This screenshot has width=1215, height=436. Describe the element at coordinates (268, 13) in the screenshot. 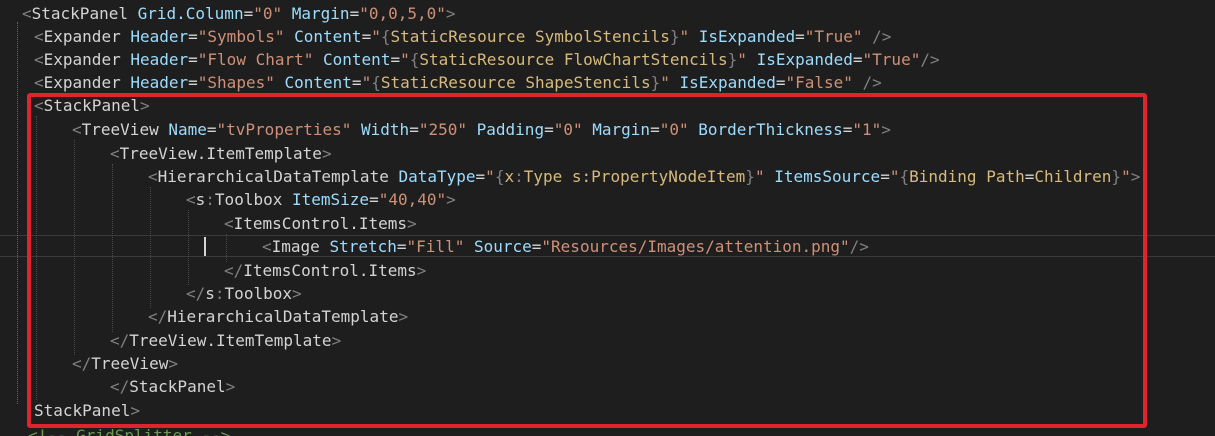

I see `code-token: "0"` at that location.